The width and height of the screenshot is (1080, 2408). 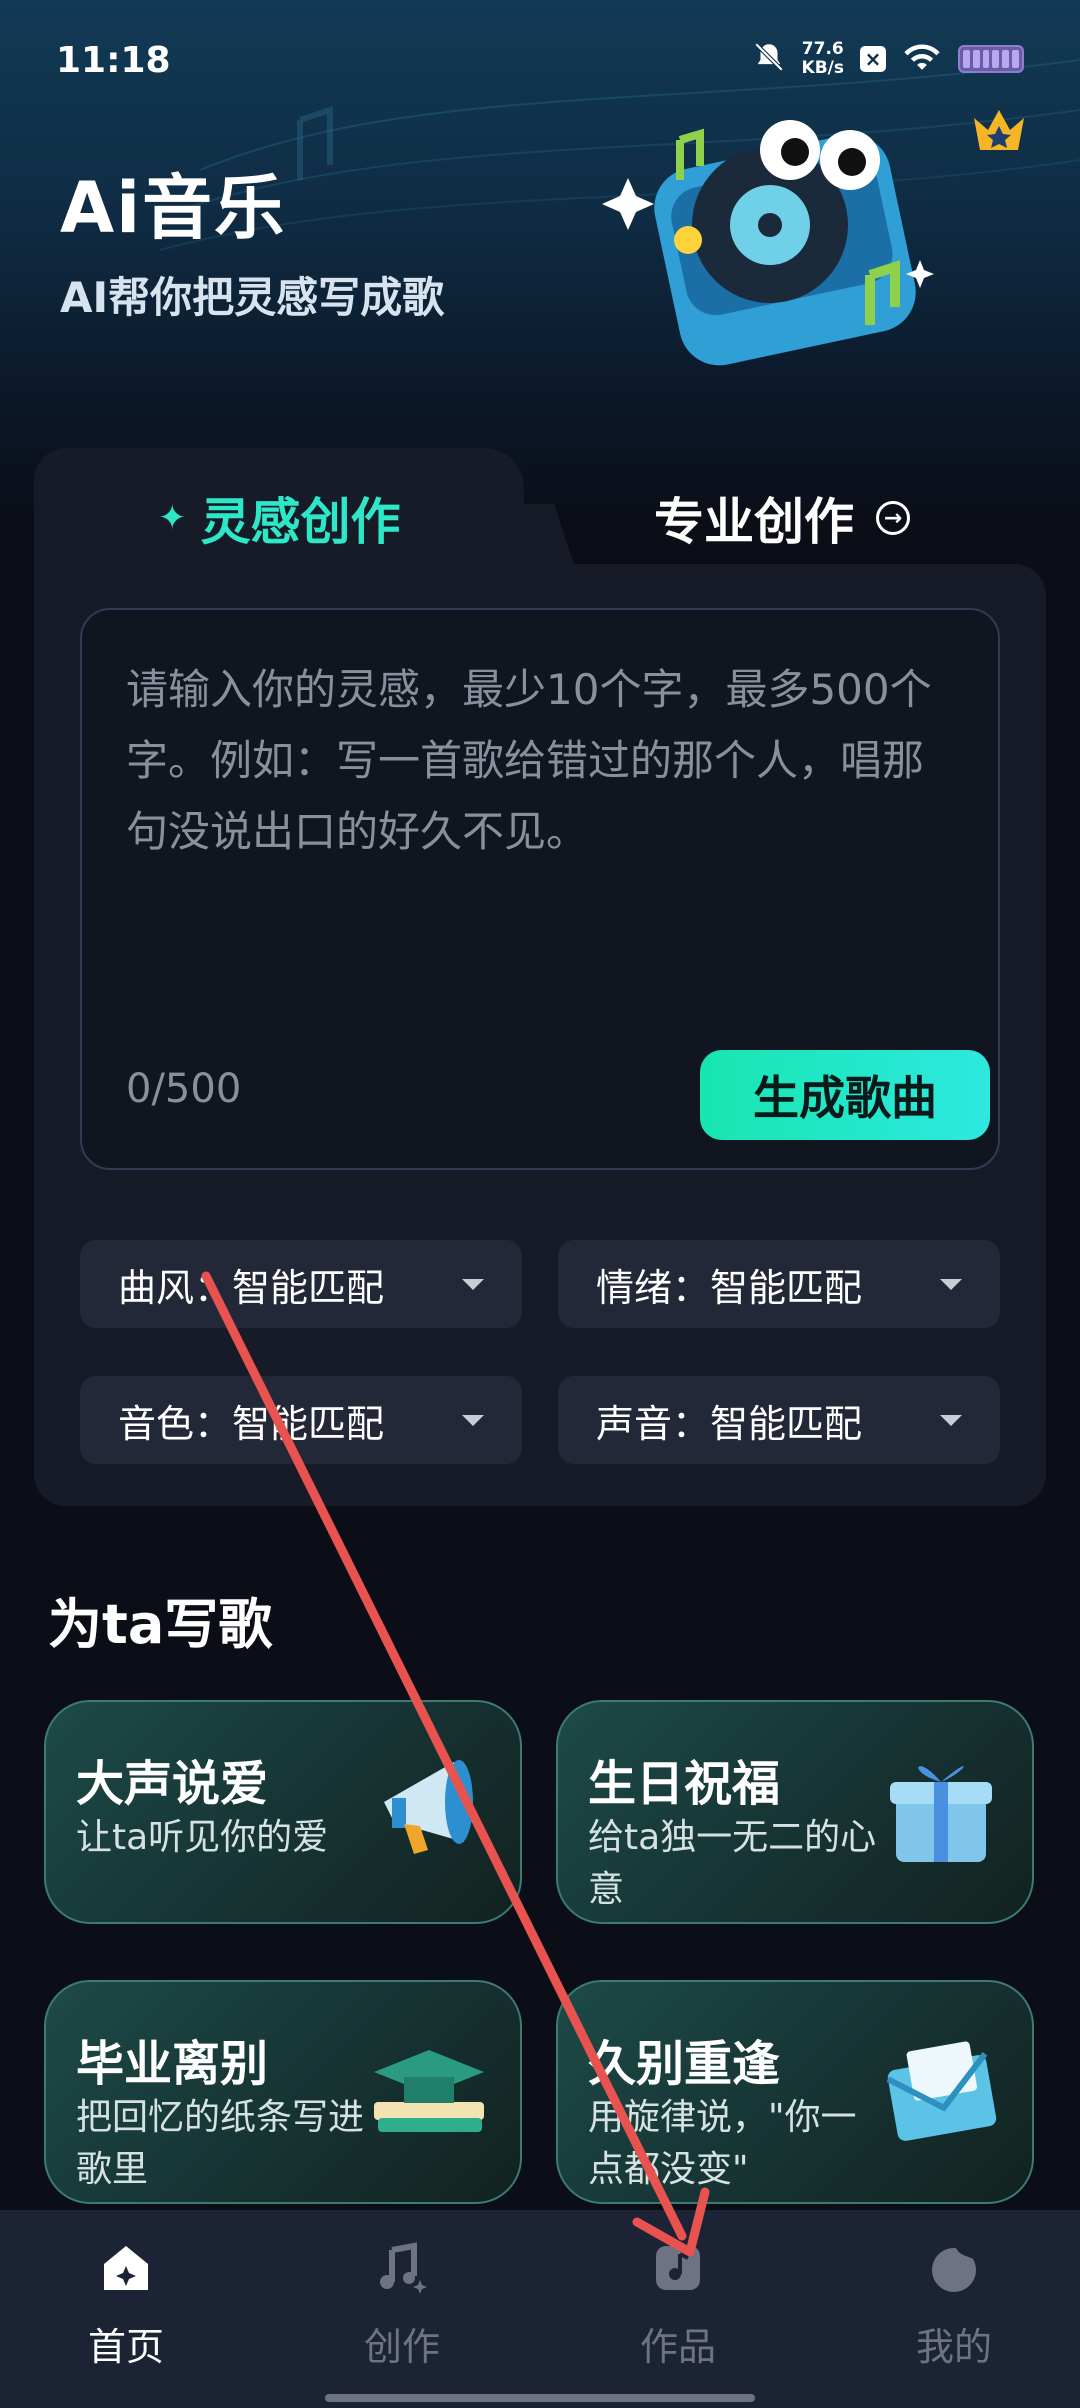 What do you see at coordinates (678, 2268) in the screenshot?
I see `music-file-icon` at bounding box center [678, 2268].